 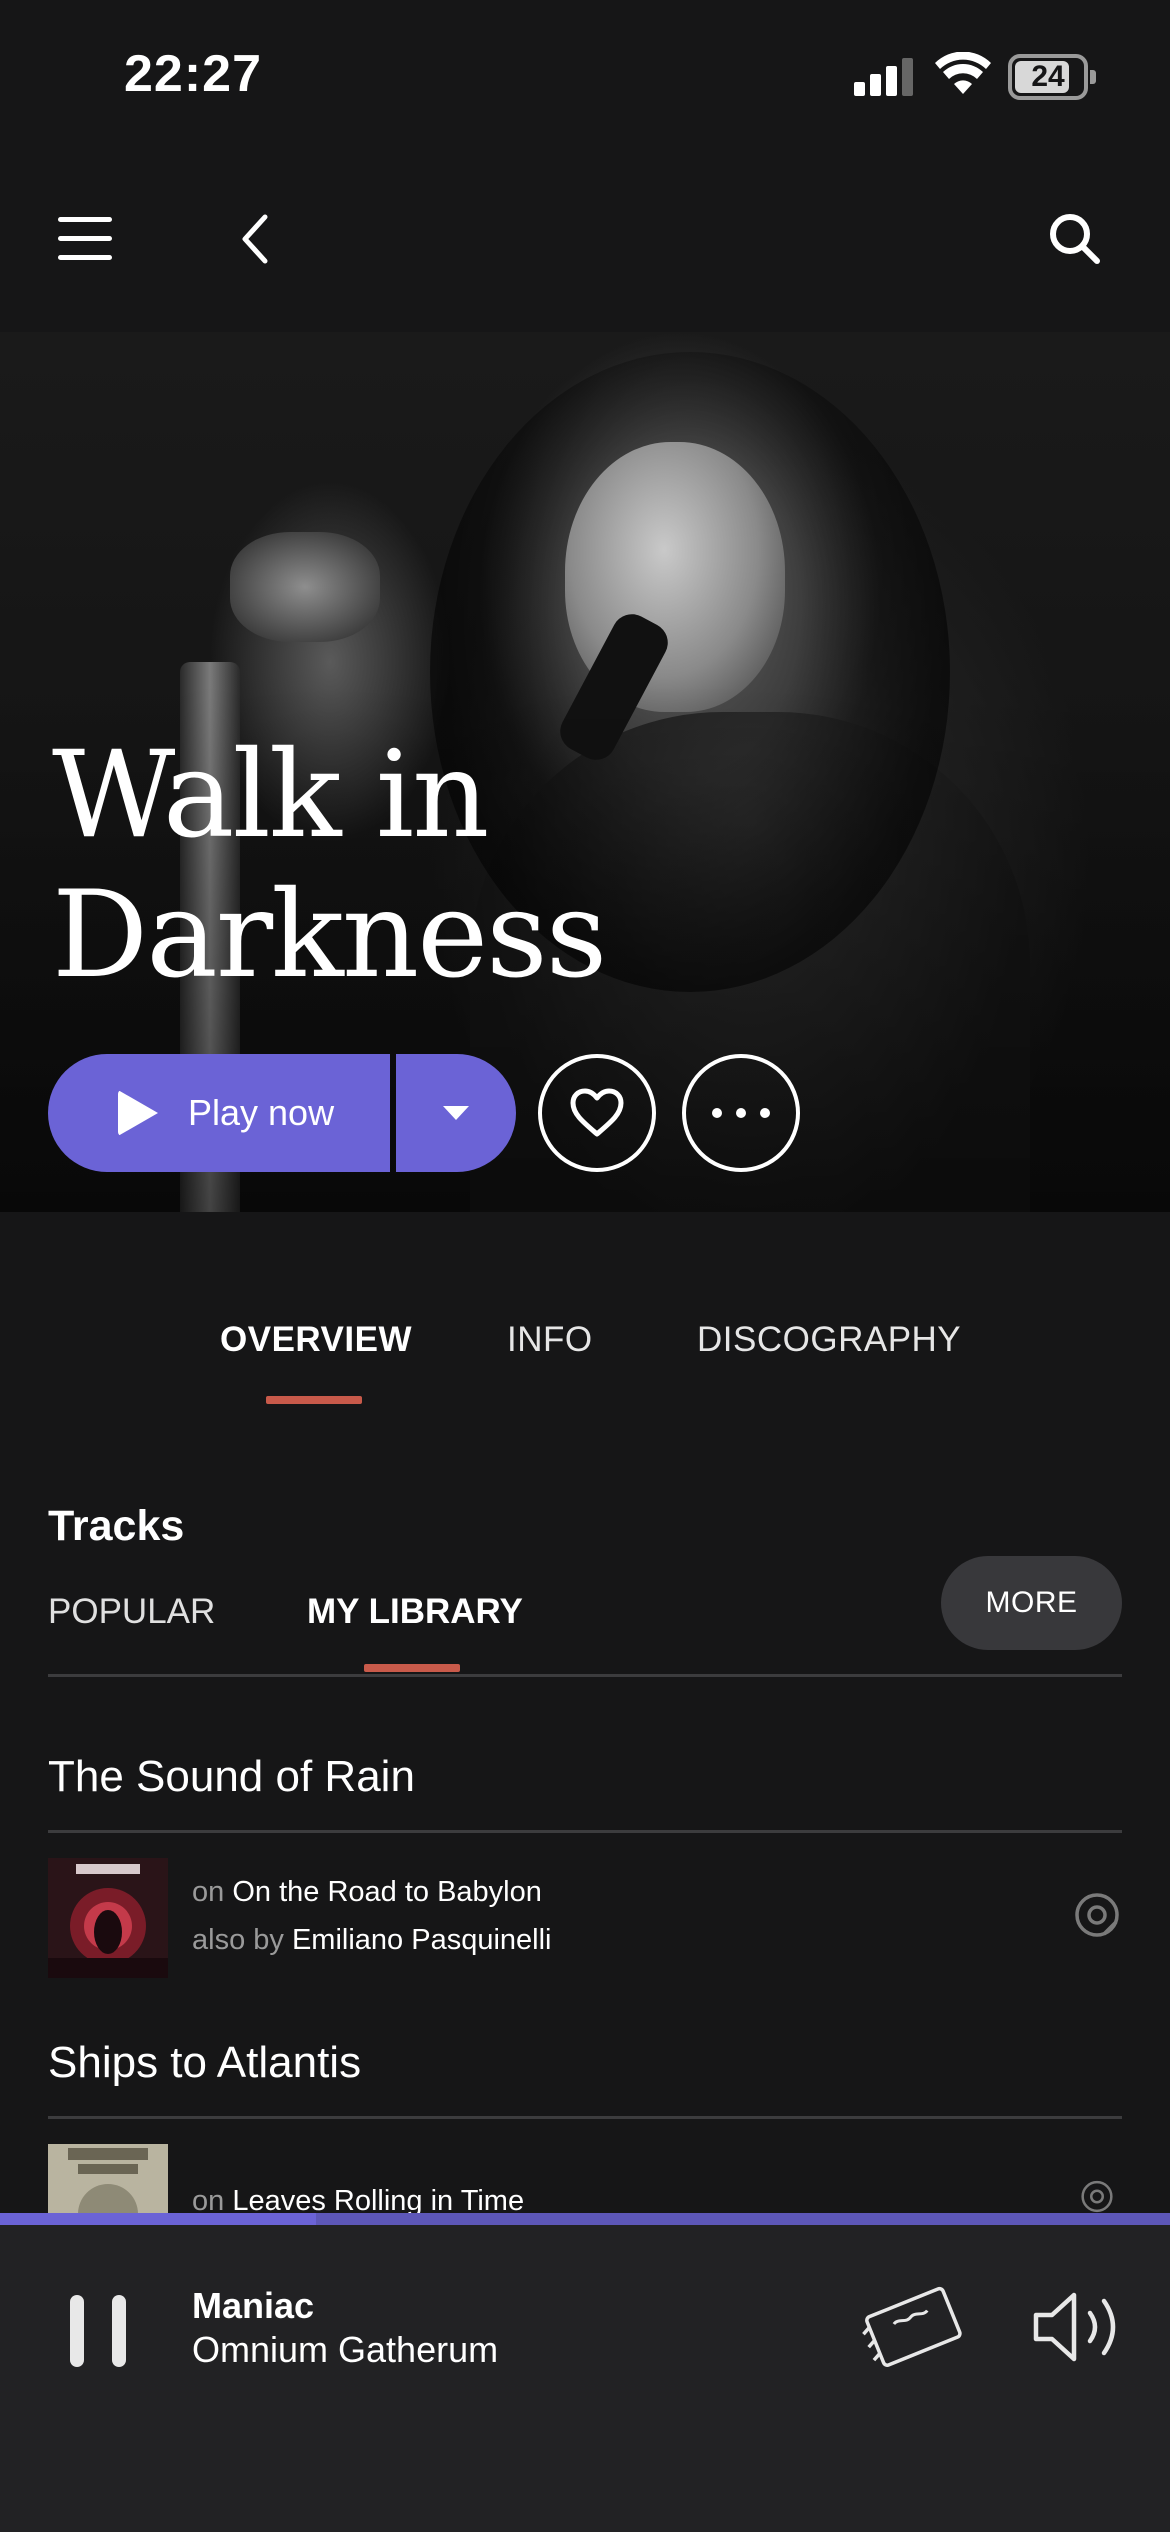 What do you see at coordinates (1048, 76) in the screenshot?
I see `battery-level: 24` at bounding box center [1048, 76].